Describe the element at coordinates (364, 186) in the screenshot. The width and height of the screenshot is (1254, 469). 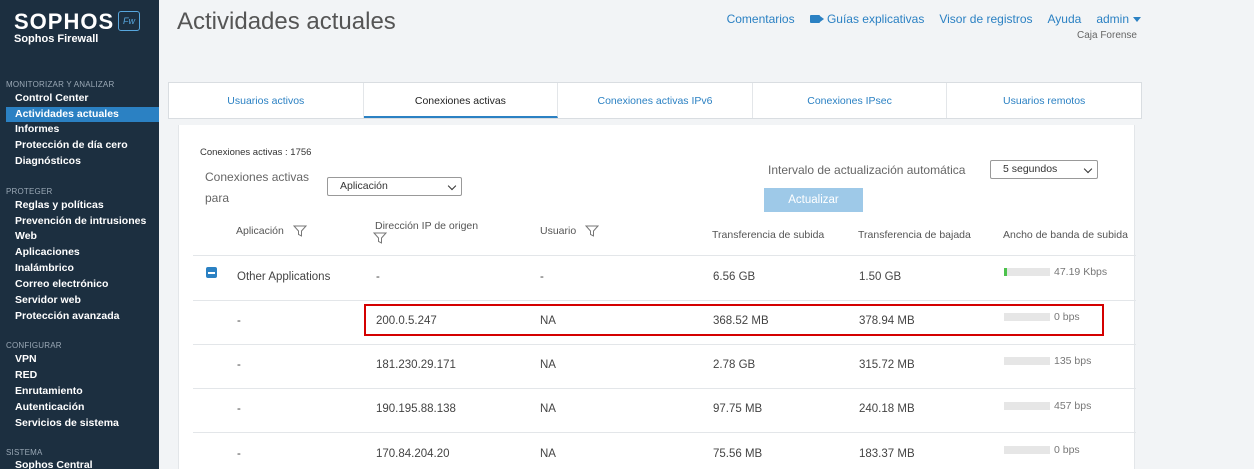
I see `group-by-value: Aplicación` at that location.